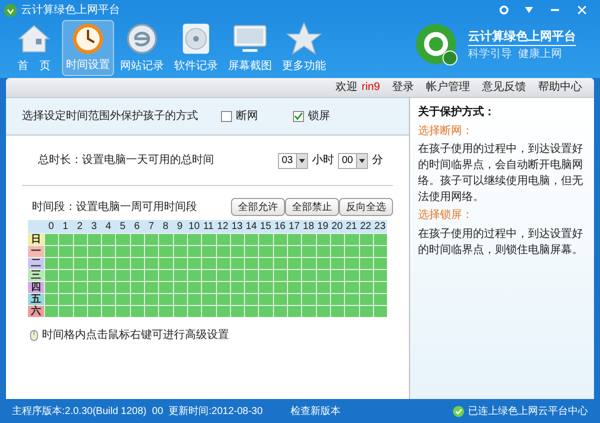 The image size is (600, 423). What do you see at coordinates (403, 87) in the screenshot?
I see `account-link: 登录` at bounding box center [403, 87].